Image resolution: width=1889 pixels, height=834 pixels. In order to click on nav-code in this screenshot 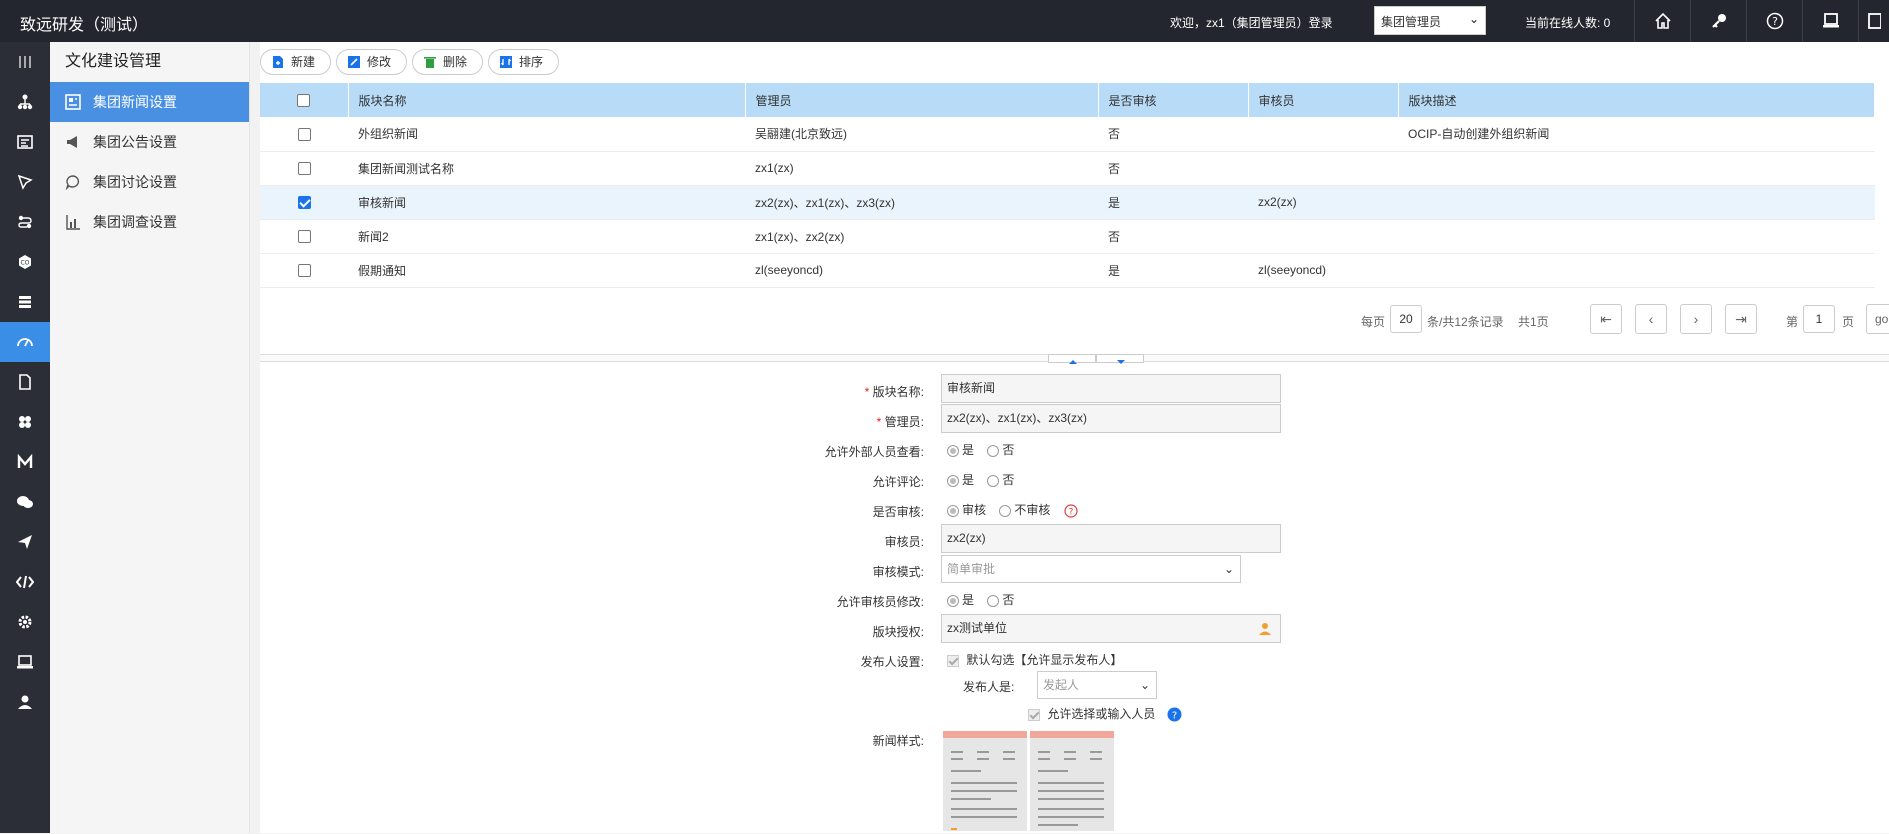, I will do `click(25, 582)`.